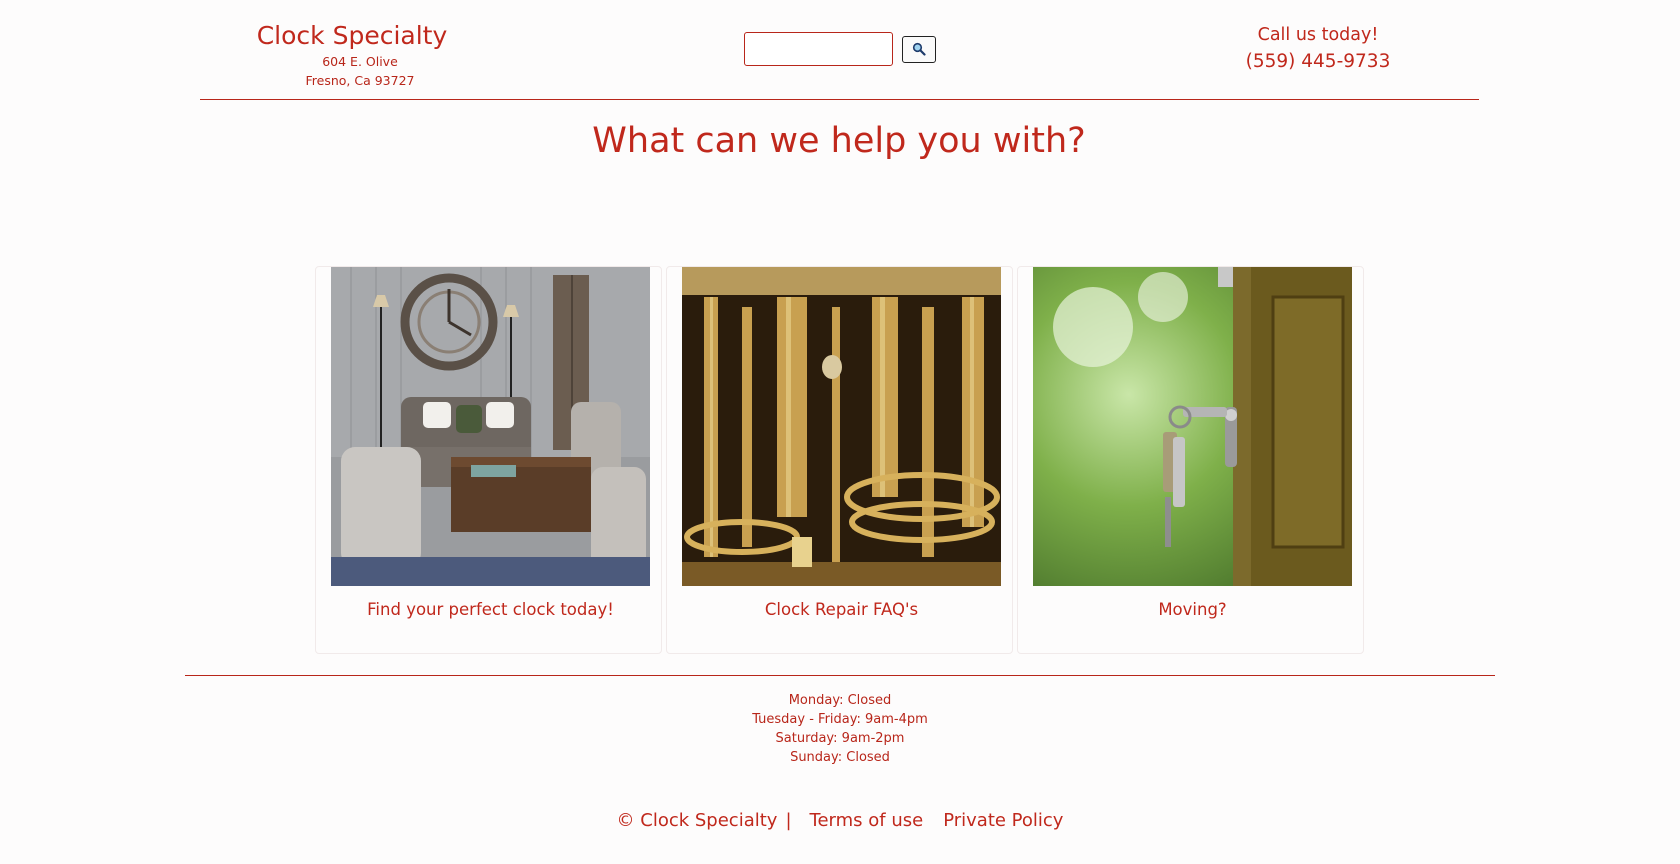  I want to click on brand-name: Clock Specialty, so click(352, 36).